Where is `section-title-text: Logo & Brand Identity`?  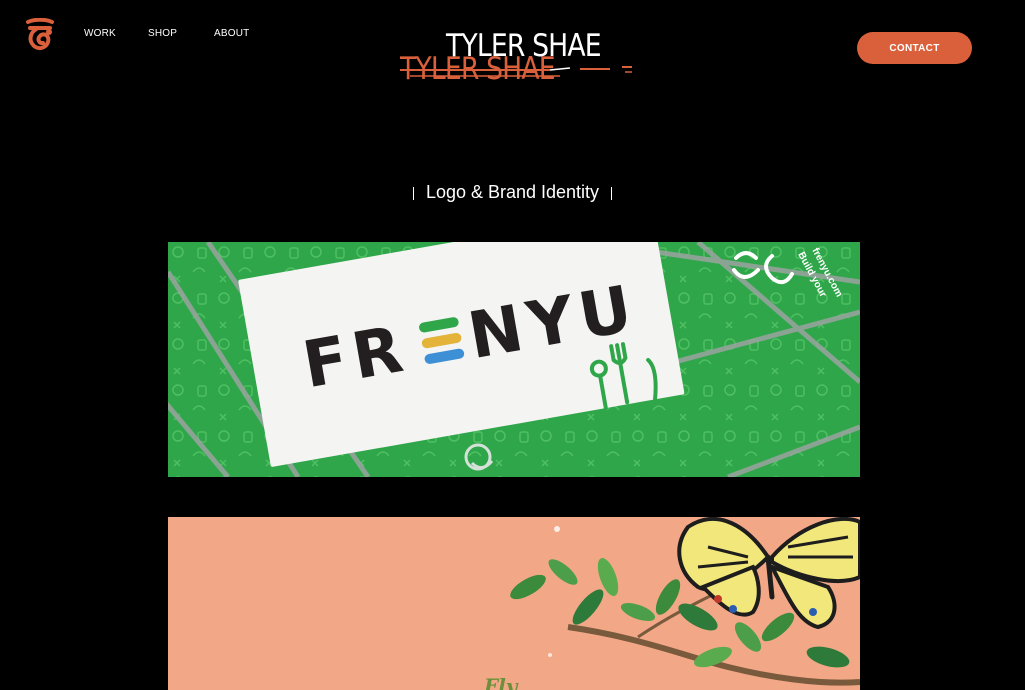
section-title-text: Logo & Brand Identity is located at coordinates (512, 192).